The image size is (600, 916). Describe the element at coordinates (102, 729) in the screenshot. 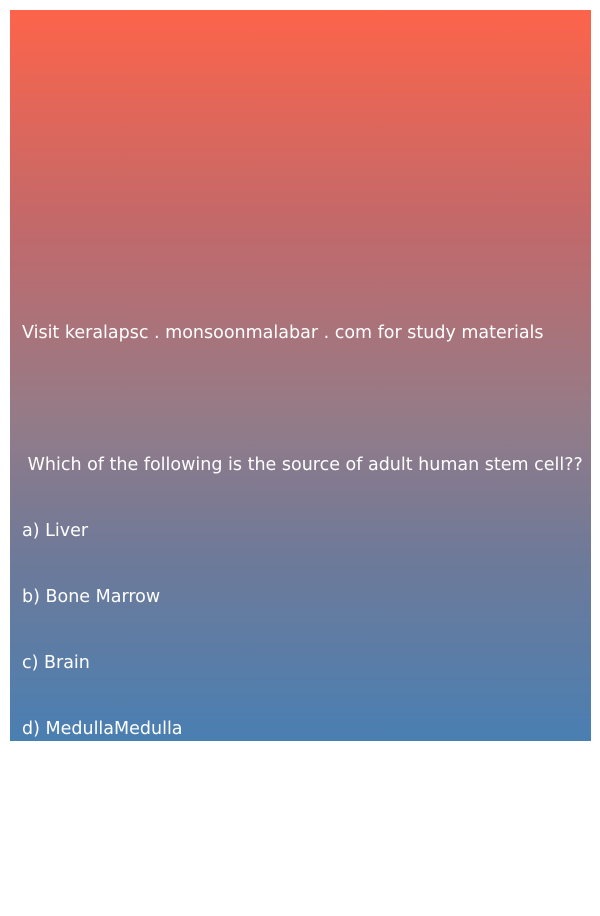

I see `option-d: d) MedullaMedulla` at that location.